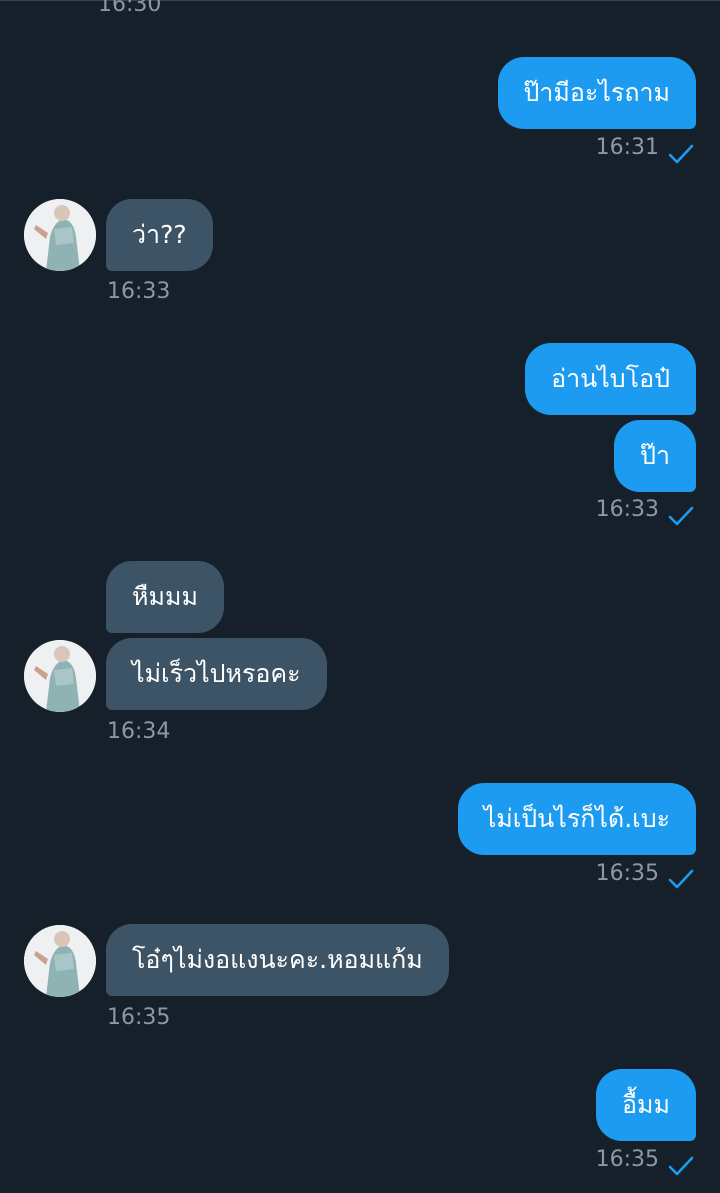  I want to click on outgoing-message: อ่านไบโอป๋, so click(610, 379).